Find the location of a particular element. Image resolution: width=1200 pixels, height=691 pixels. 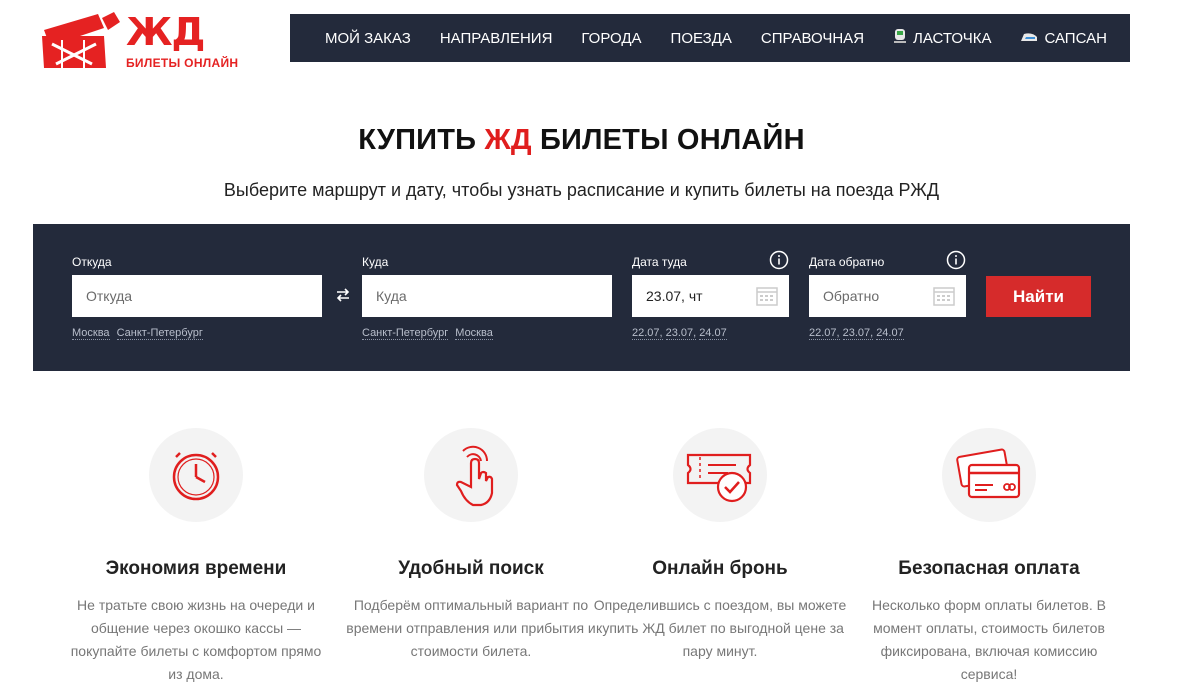

date-there-quick-links: 22.07, 23.07, 24.07 is located at coordinates (683, 333).